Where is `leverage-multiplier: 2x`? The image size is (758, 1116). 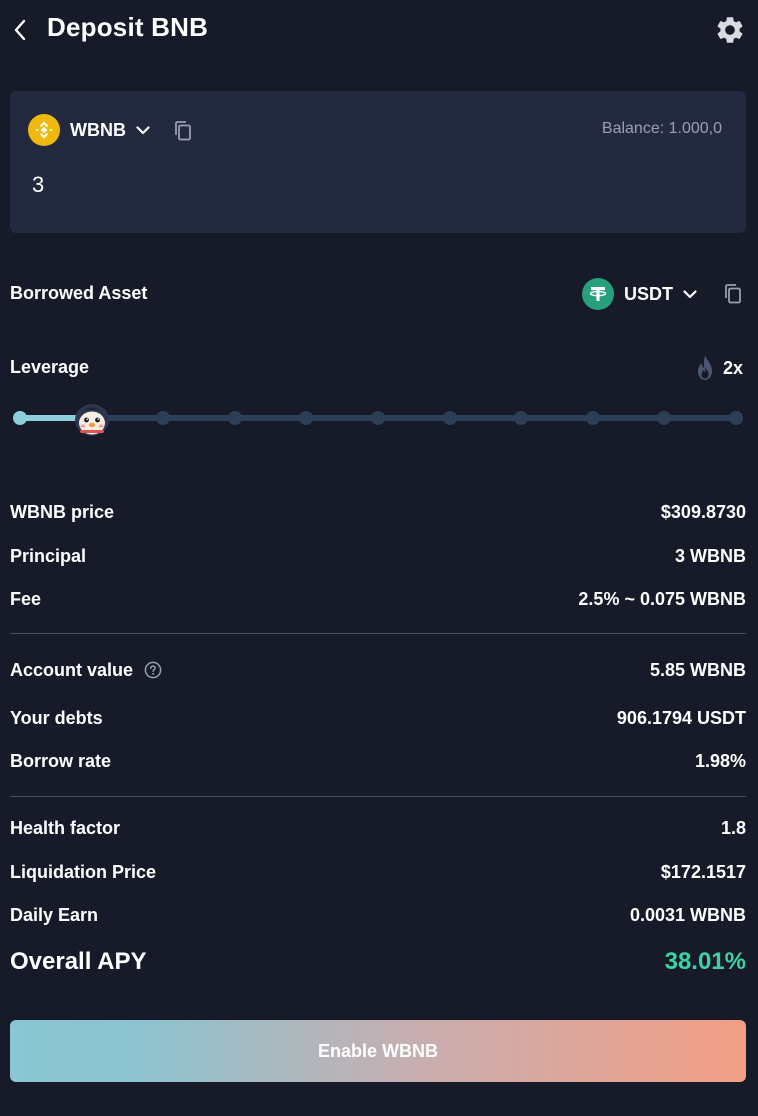
leverage-multiplier: 2x is located at coordinates (733, 367).